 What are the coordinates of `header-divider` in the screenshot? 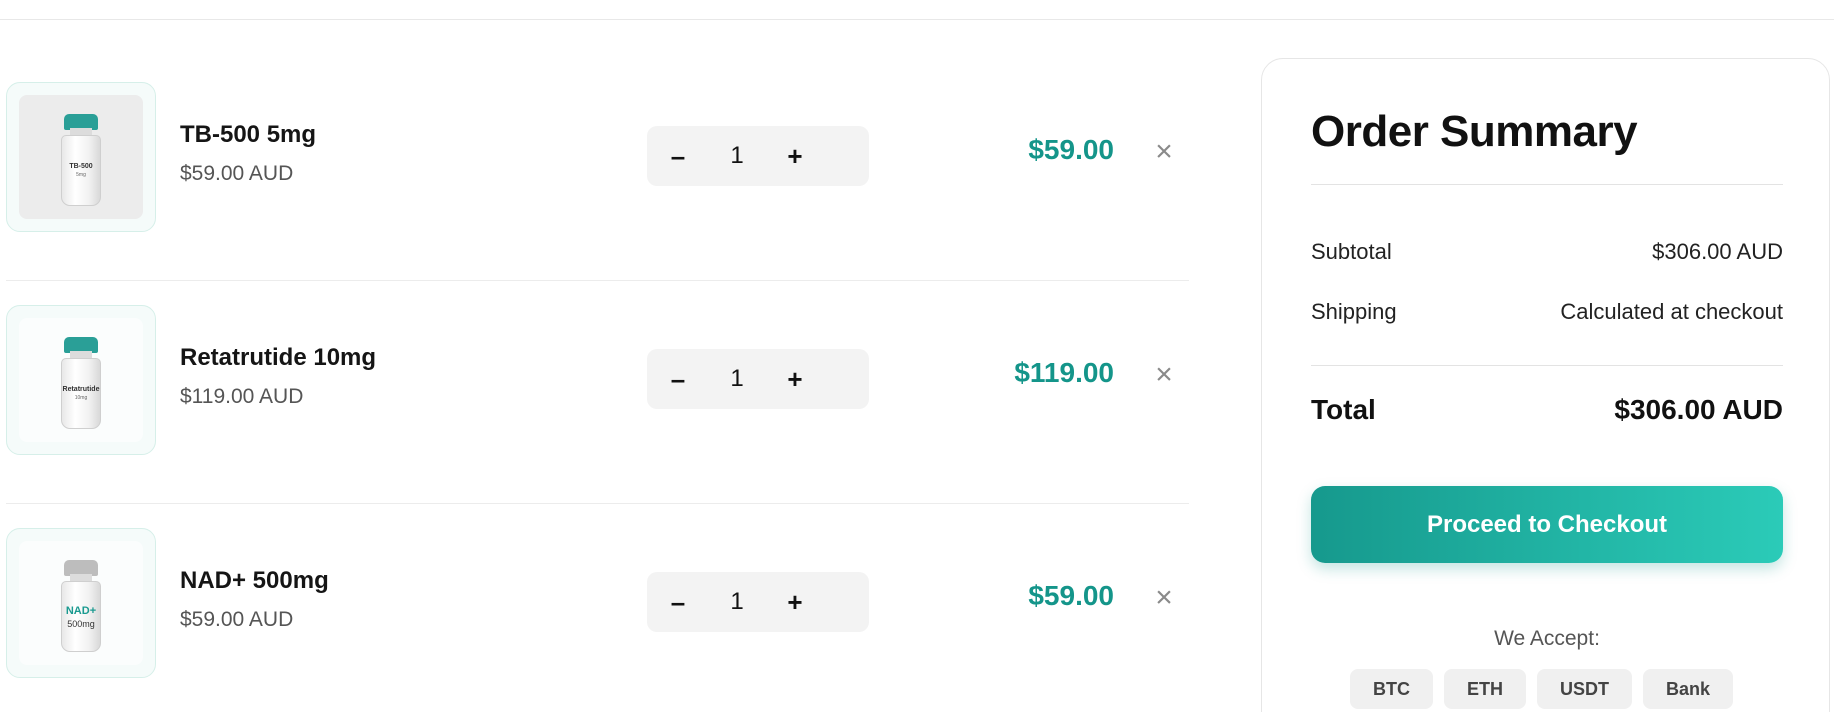 It's located at (917, 19).